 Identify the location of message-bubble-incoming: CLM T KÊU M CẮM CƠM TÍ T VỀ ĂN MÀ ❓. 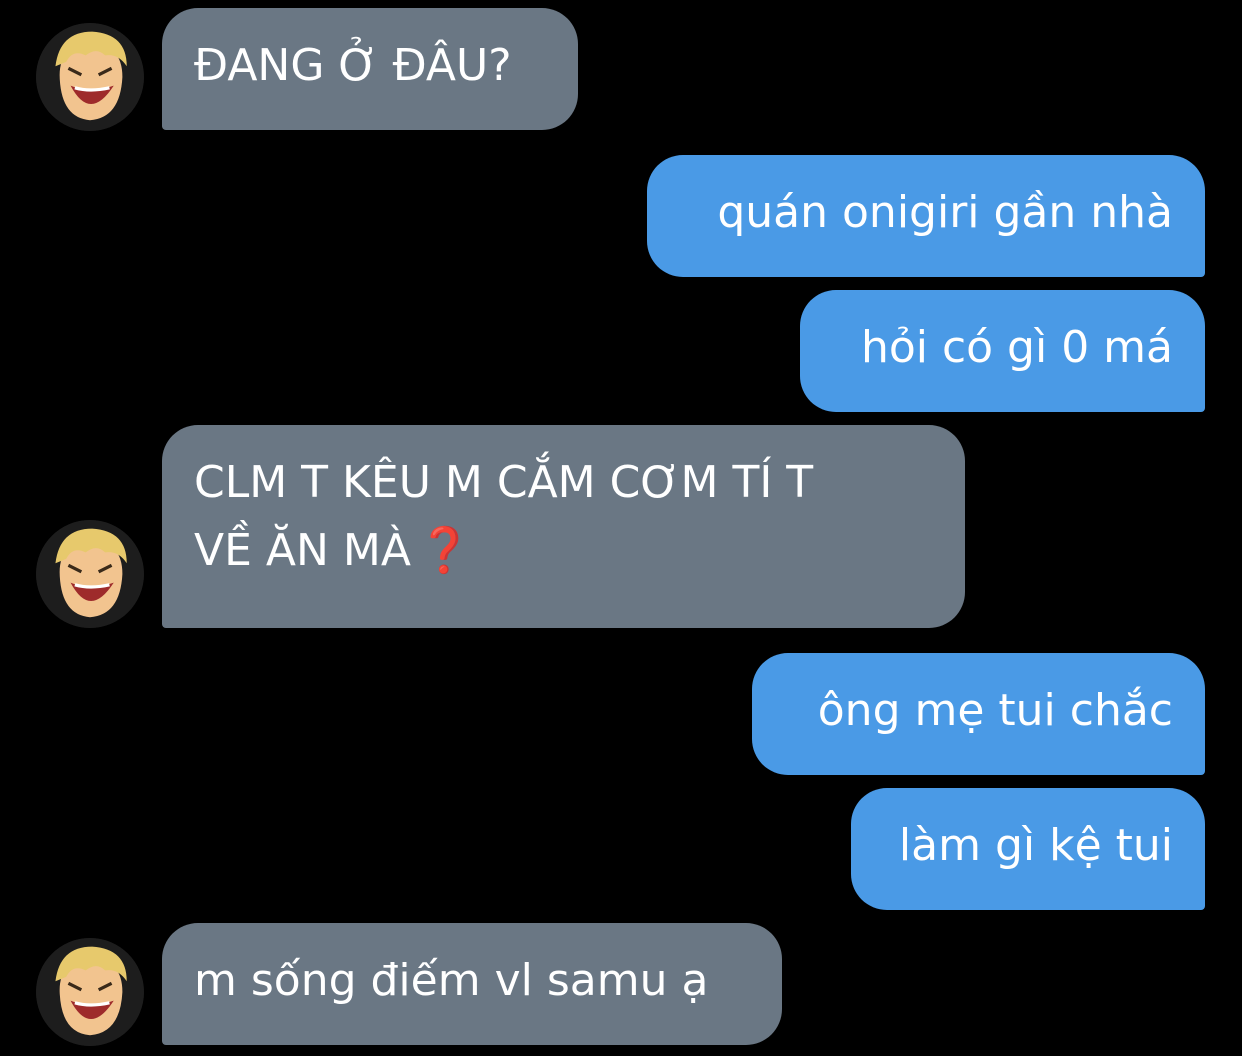
(563, 526).